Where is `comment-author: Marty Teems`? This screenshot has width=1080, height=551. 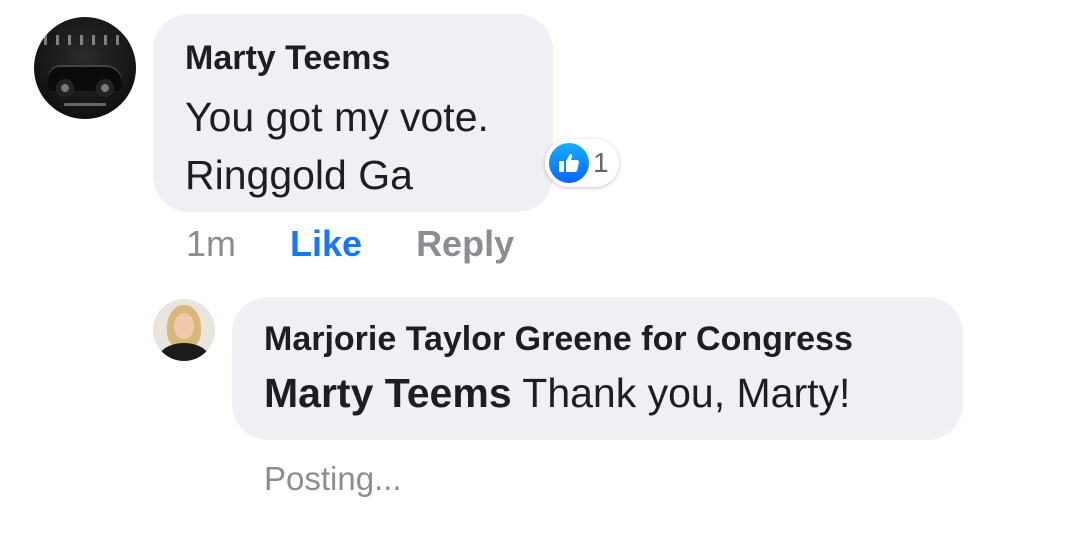 comment-author: Marty Teems is located at coordinates (353, 58).